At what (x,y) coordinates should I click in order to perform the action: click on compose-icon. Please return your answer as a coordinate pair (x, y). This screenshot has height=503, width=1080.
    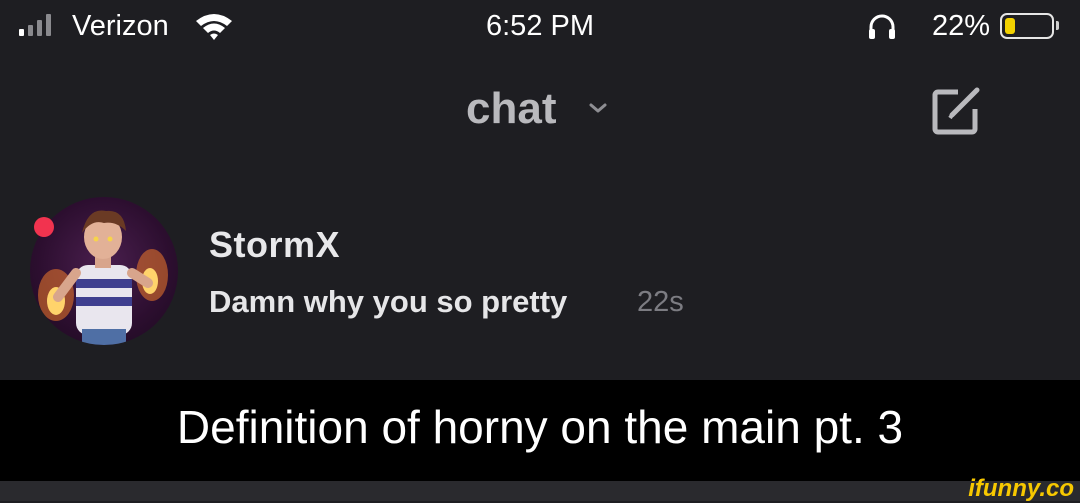
    Looking at the image, I should click on (957, 110).